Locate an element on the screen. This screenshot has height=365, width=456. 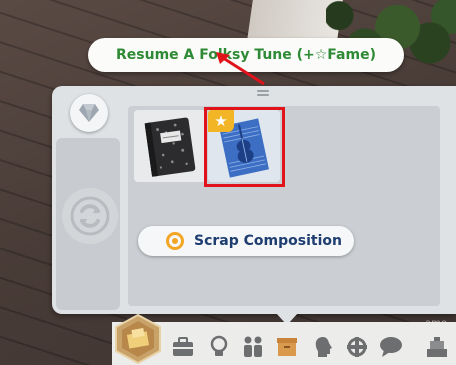
notebook-icon is located at coordinates (170, 147).